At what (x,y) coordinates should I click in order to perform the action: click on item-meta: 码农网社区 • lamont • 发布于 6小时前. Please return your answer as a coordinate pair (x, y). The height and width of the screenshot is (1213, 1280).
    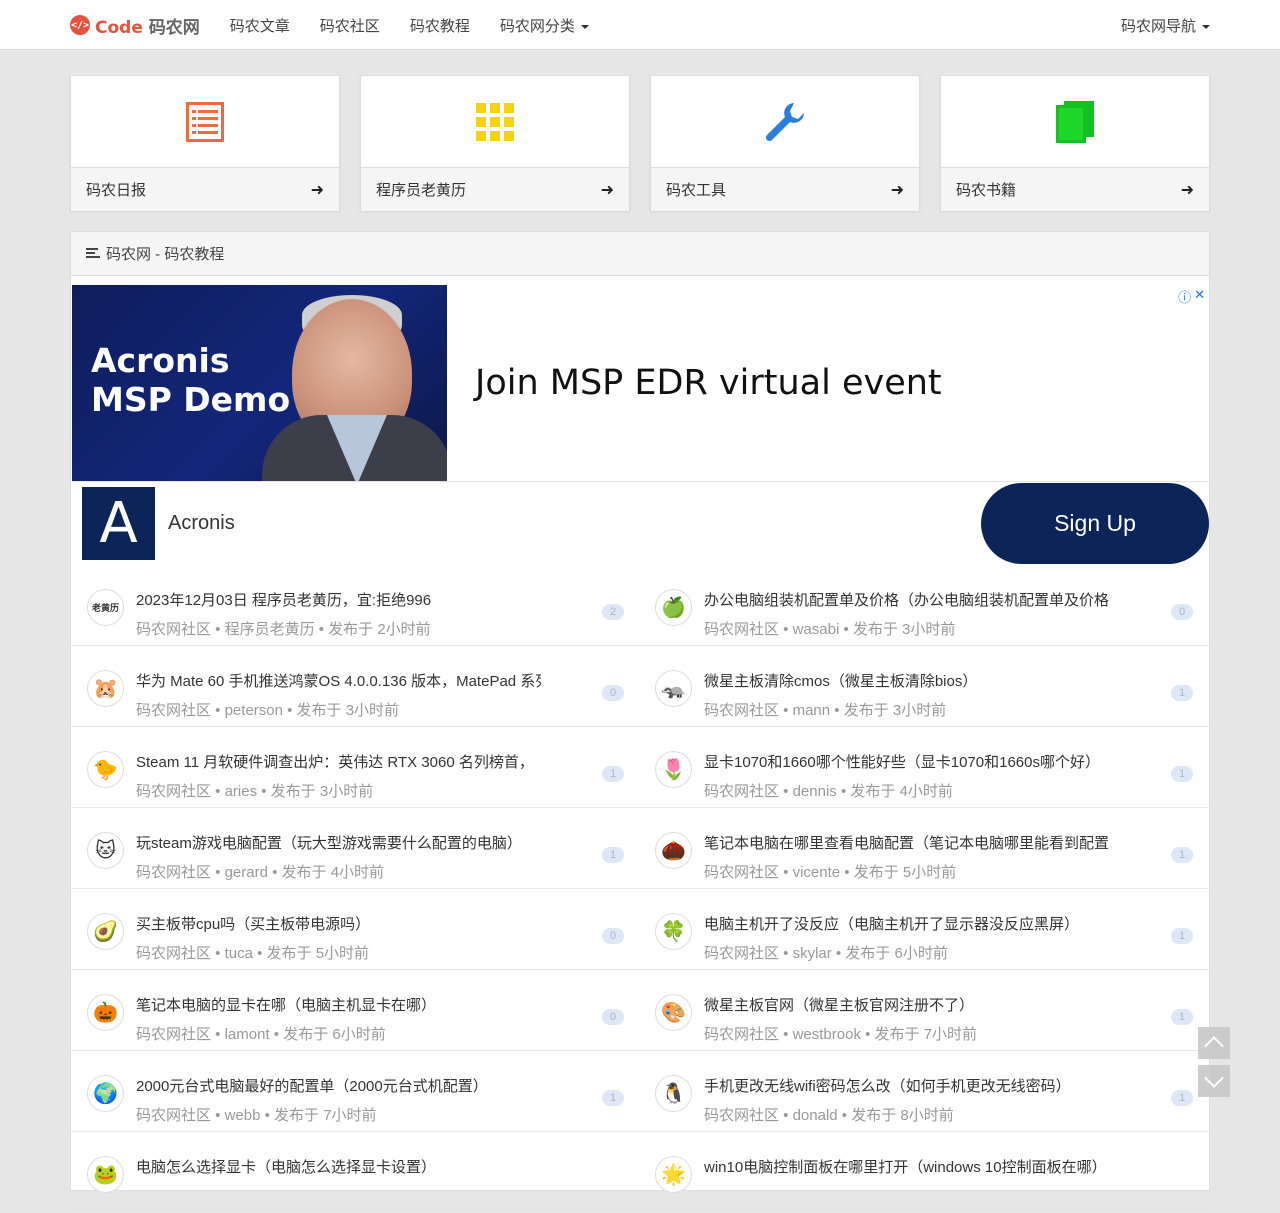
    Looking at the image, I should click on (261, 1034).